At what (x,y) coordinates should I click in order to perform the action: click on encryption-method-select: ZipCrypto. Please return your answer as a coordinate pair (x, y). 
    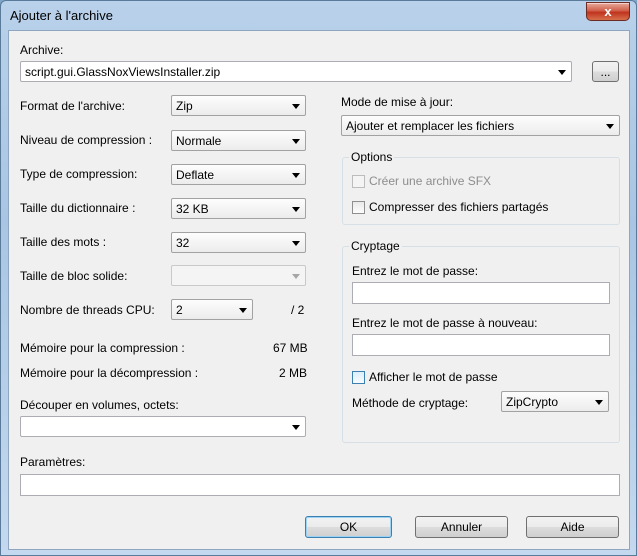
    Looking at the image, I should click on (555, 401).